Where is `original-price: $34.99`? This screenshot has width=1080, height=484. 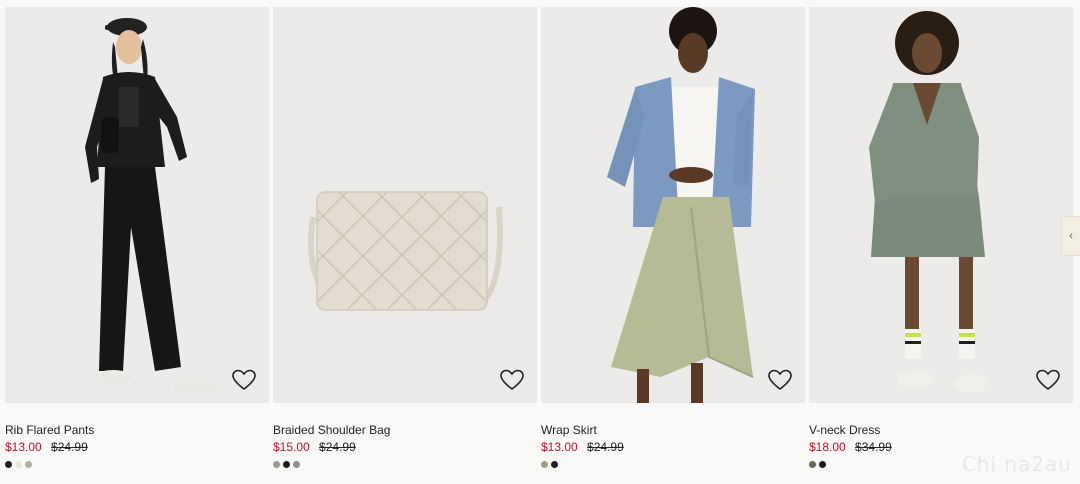 original-price: $34.99 is located at coordinates (873, 447).